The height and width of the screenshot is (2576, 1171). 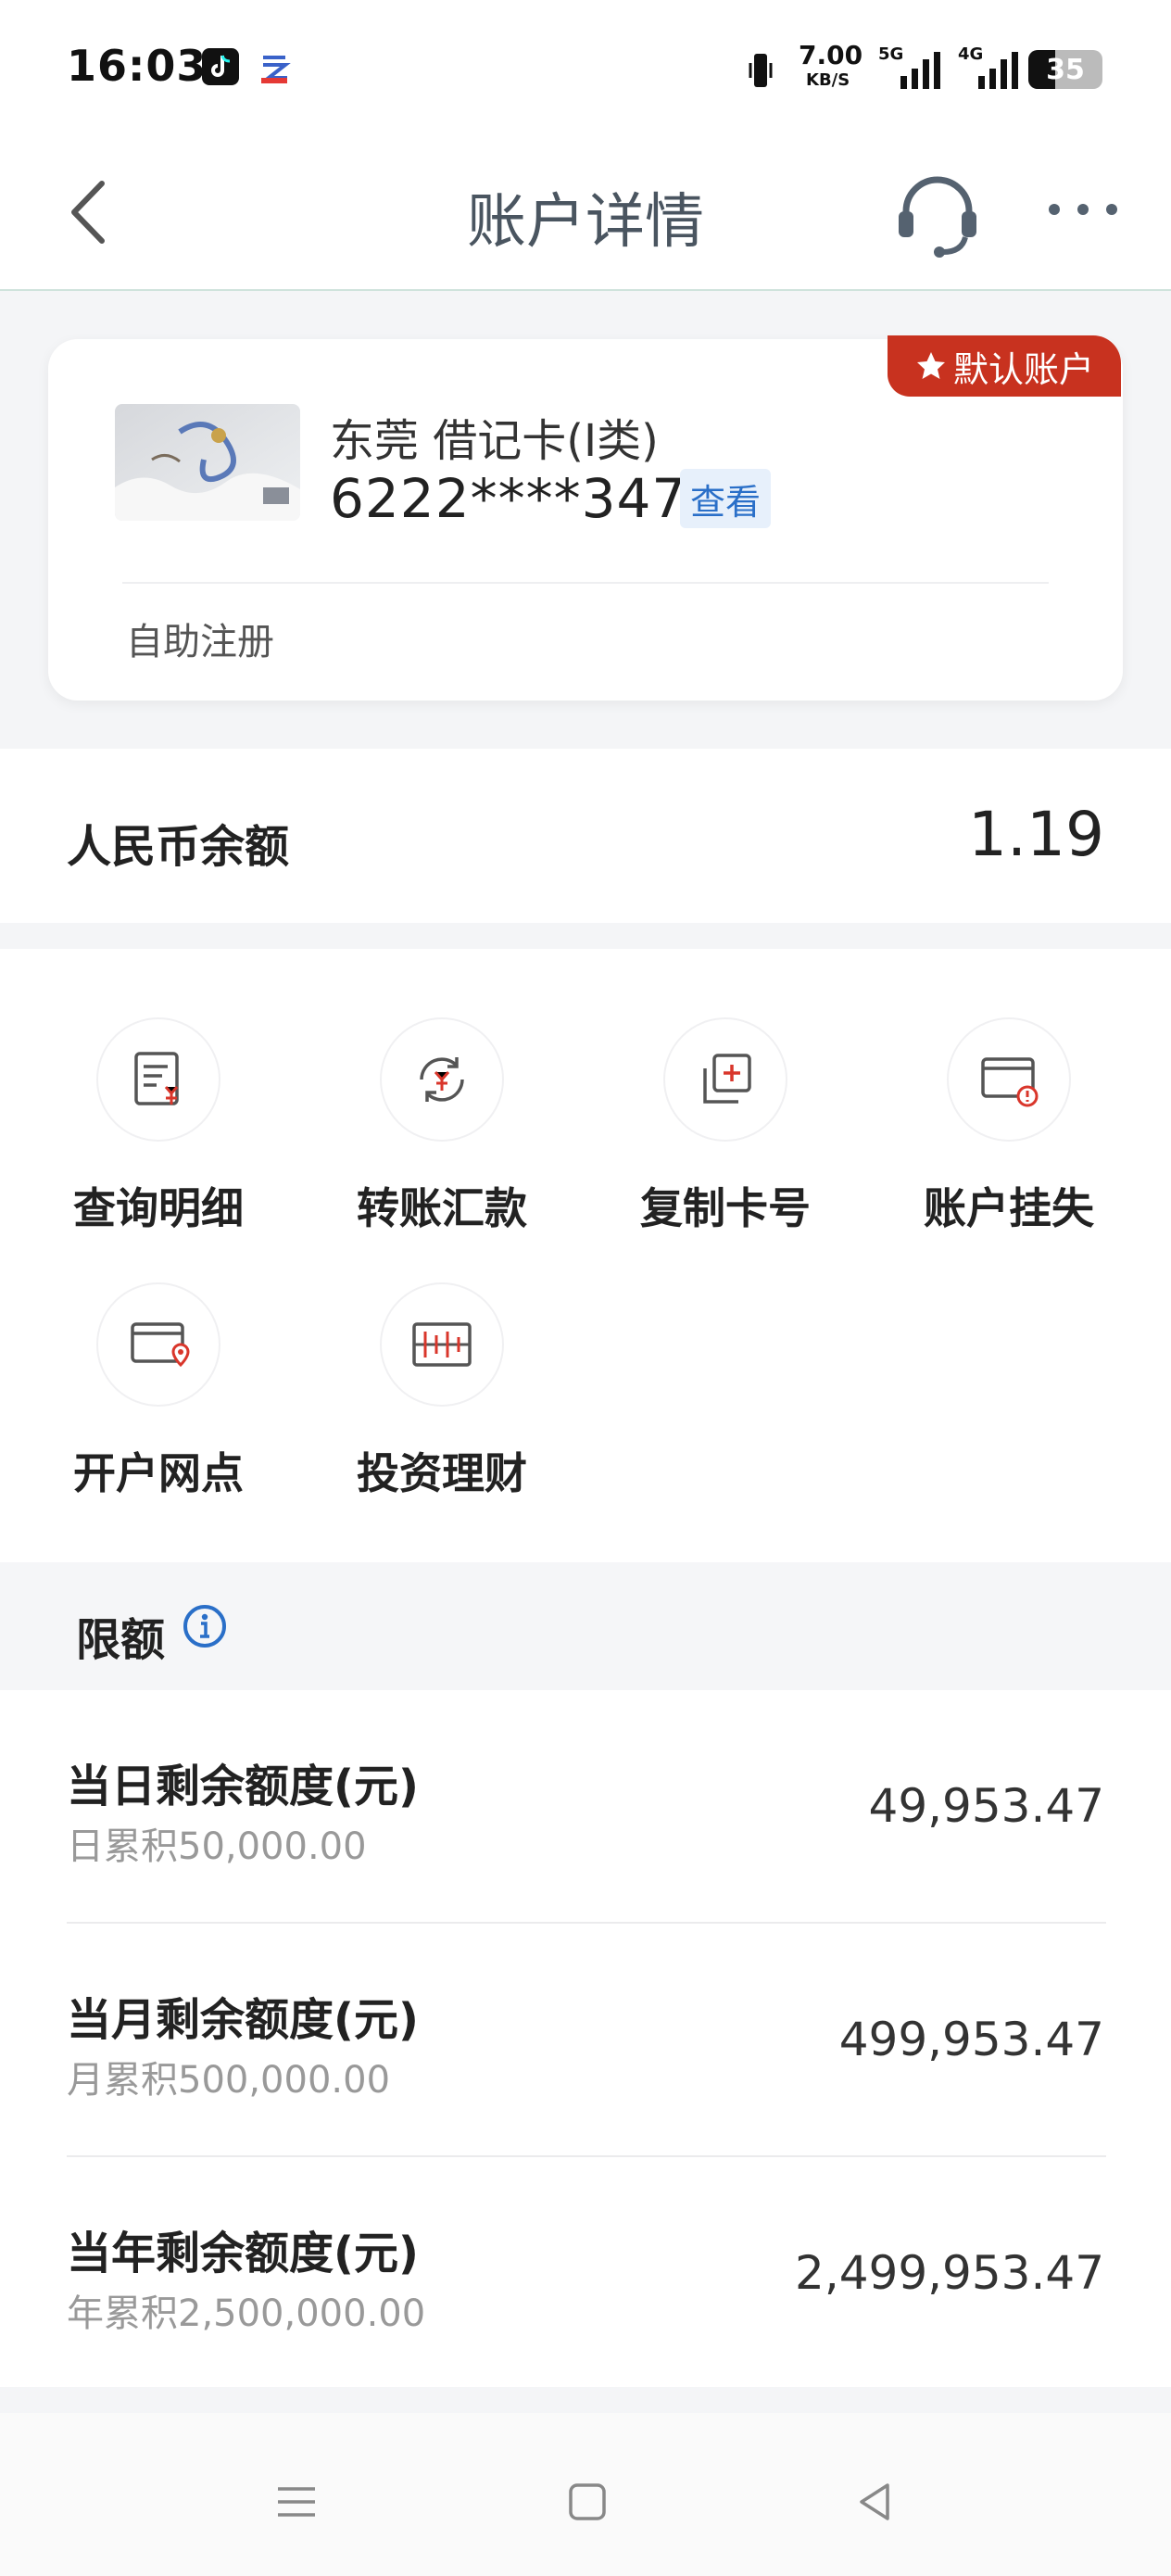 I want to click on transfer-icon, so click(x=442, y=1079).